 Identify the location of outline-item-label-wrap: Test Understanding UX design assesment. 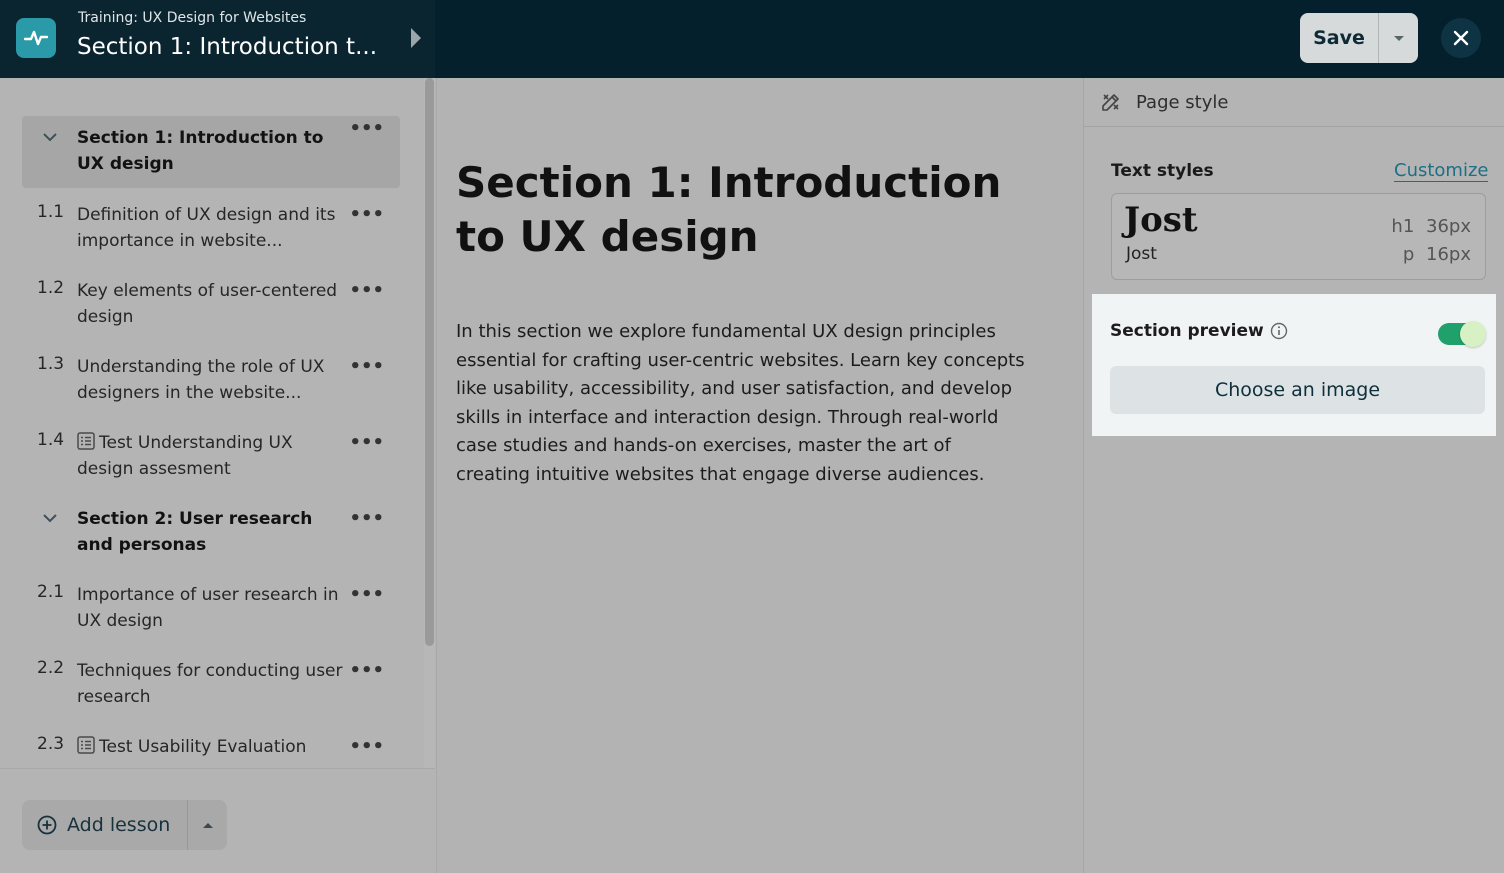
(212, 460).